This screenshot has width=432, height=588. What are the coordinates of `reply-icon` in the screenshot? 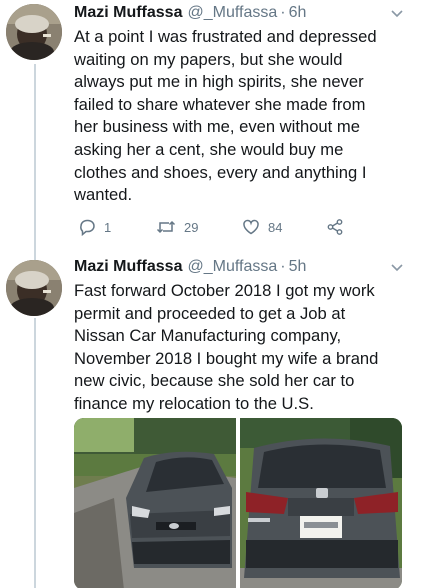 It's located at (87, 227).